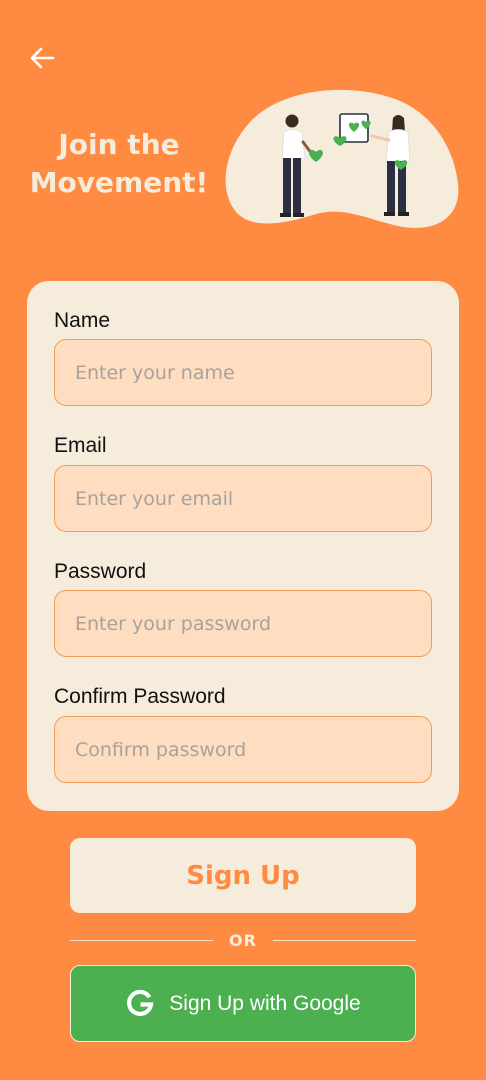  I want to click on page-title: Join the Movement!, so click(119, 164).